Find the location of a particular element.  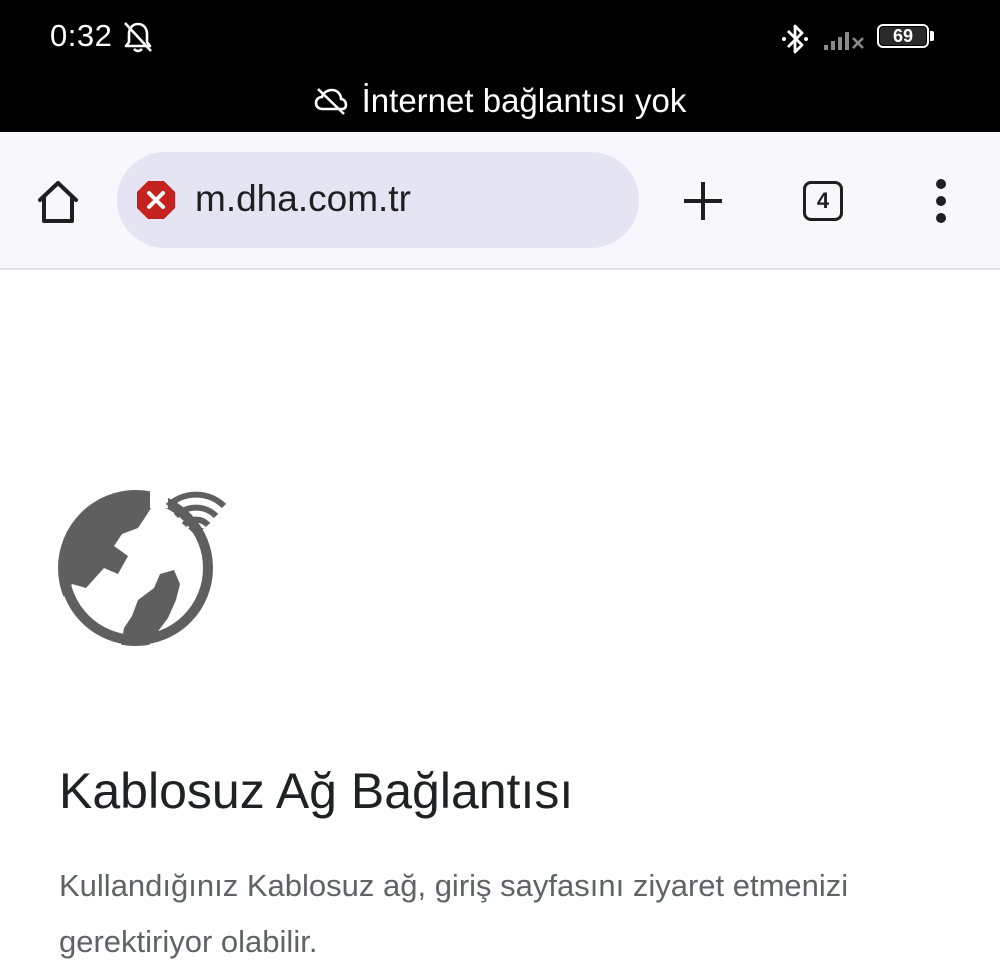

home-icon is located at coordinates (58, 202).